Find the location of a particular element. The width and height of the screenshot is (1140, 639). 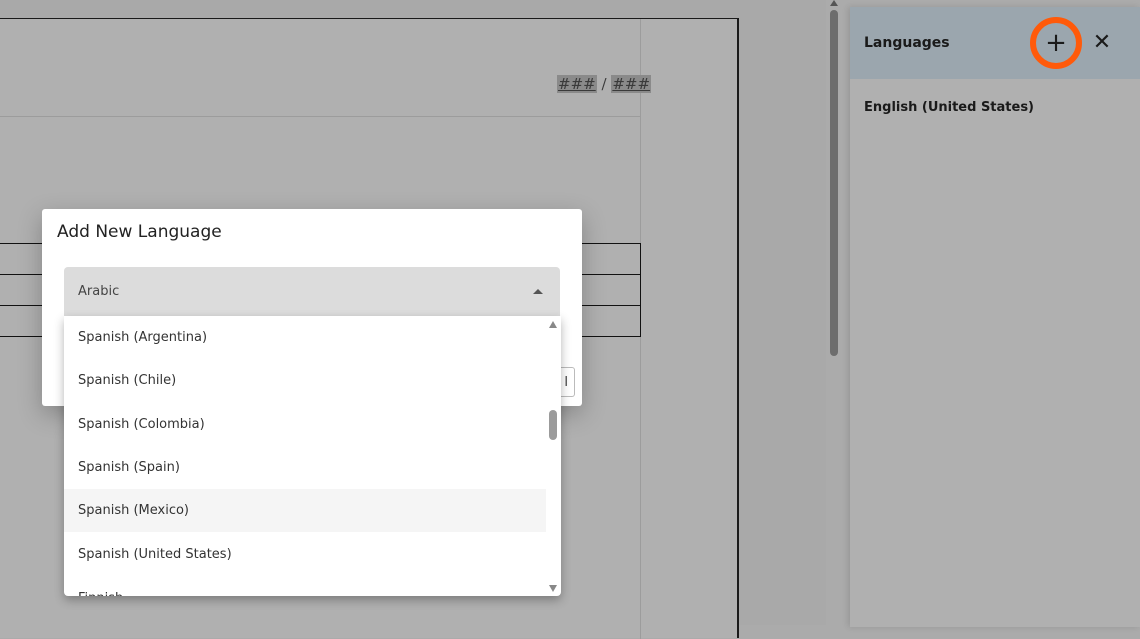

dropdown-scrollbar is located at coordinates (553, 456).